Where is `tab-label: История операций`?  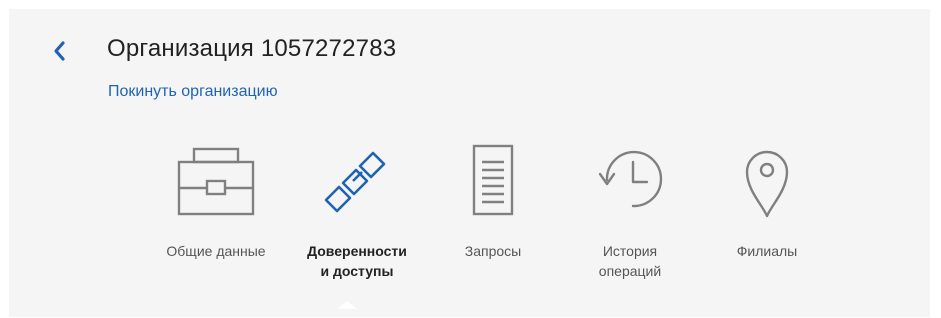 tab-label: История операций is located at coordinates (630, 261).